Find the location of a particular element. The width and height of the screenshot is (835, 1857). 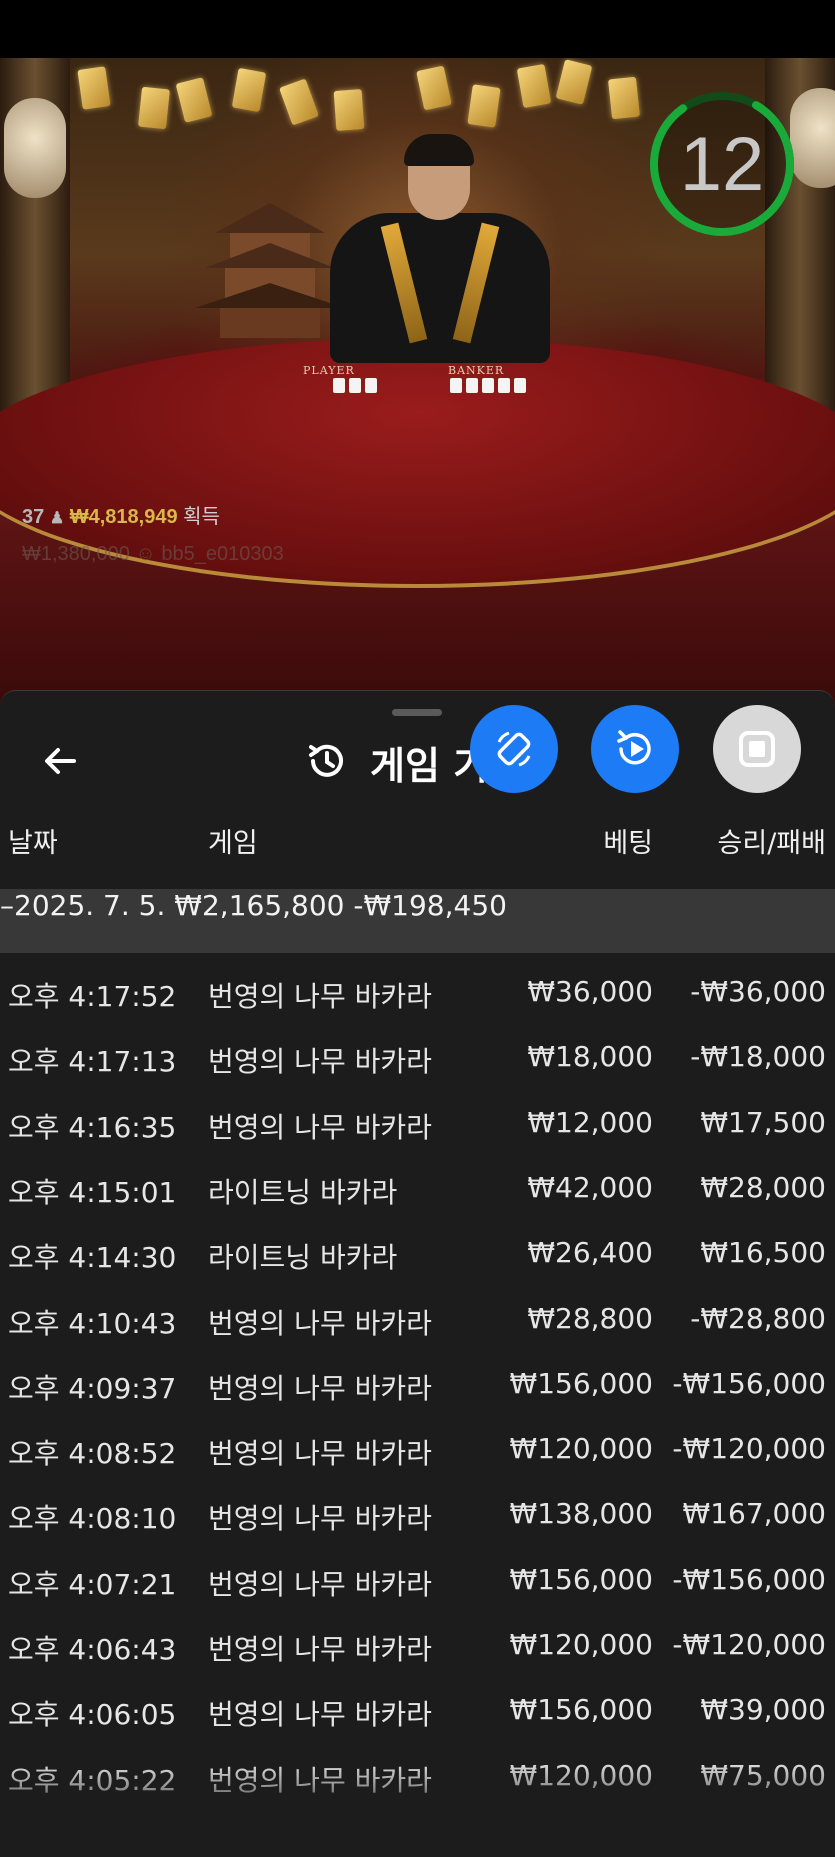

history-icon is located at coordinates (326, 760).